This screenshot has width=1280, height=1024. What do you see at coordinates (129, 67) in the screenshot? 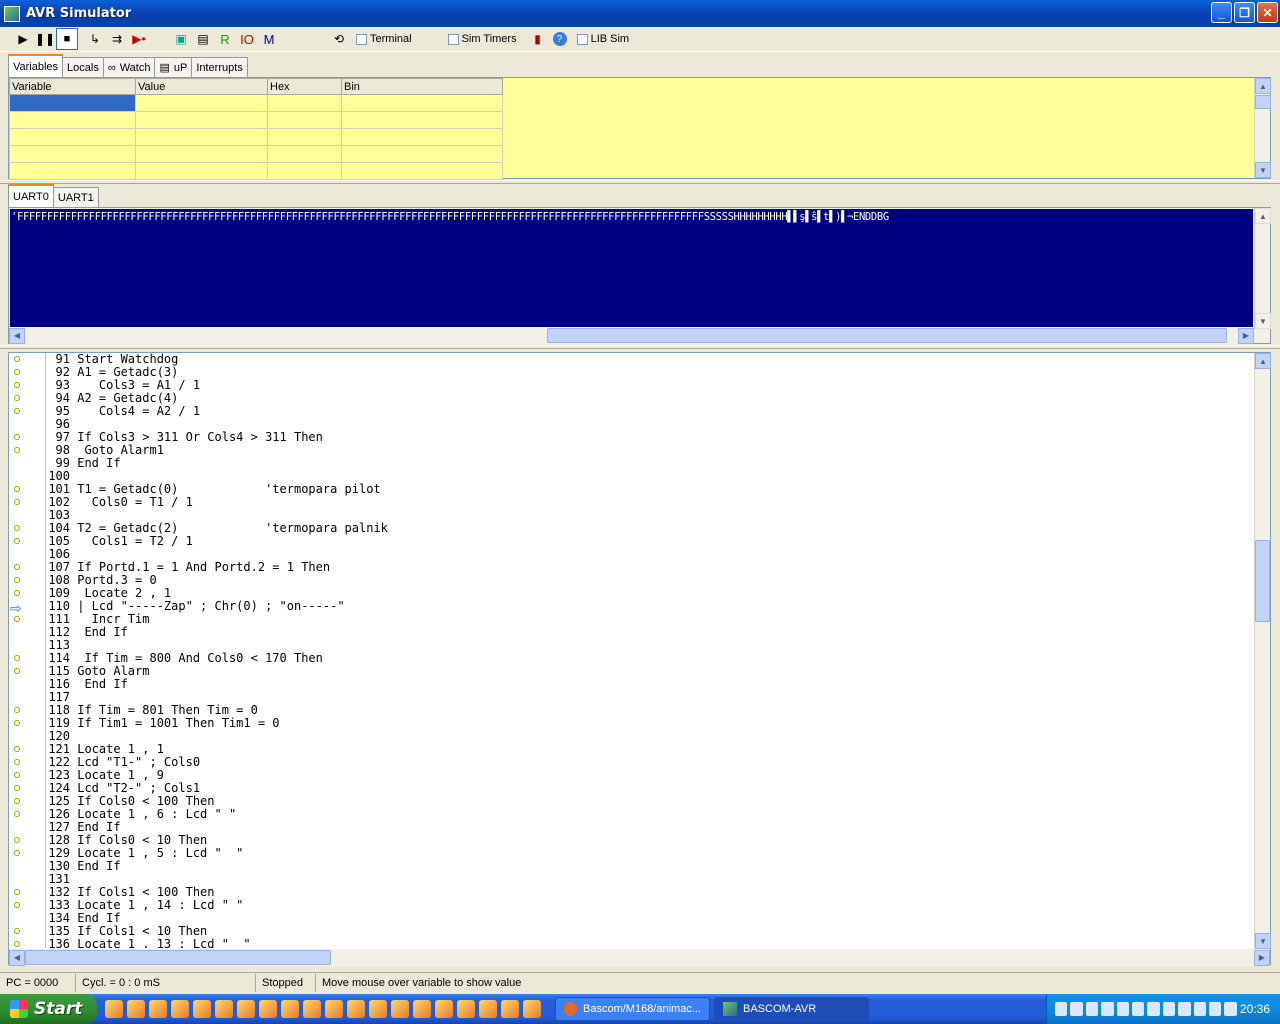
I see `tab-watch: ∞ Watch` at bounding box center [129, 67].